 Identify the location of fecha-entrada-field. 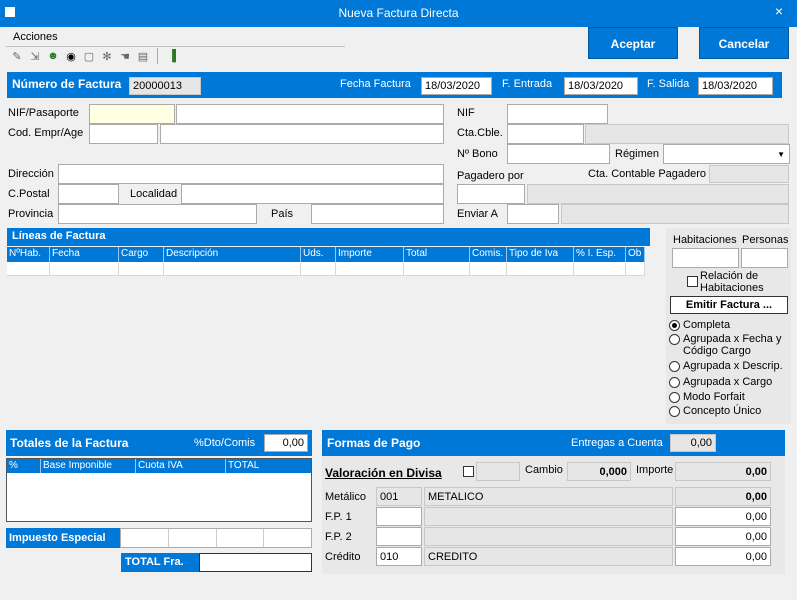
(601, 86).